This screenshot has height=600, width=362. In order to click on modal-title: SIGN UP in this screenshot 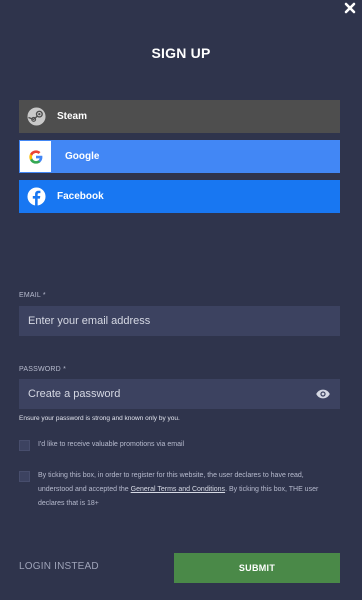, I will do `click(181, 53)`.